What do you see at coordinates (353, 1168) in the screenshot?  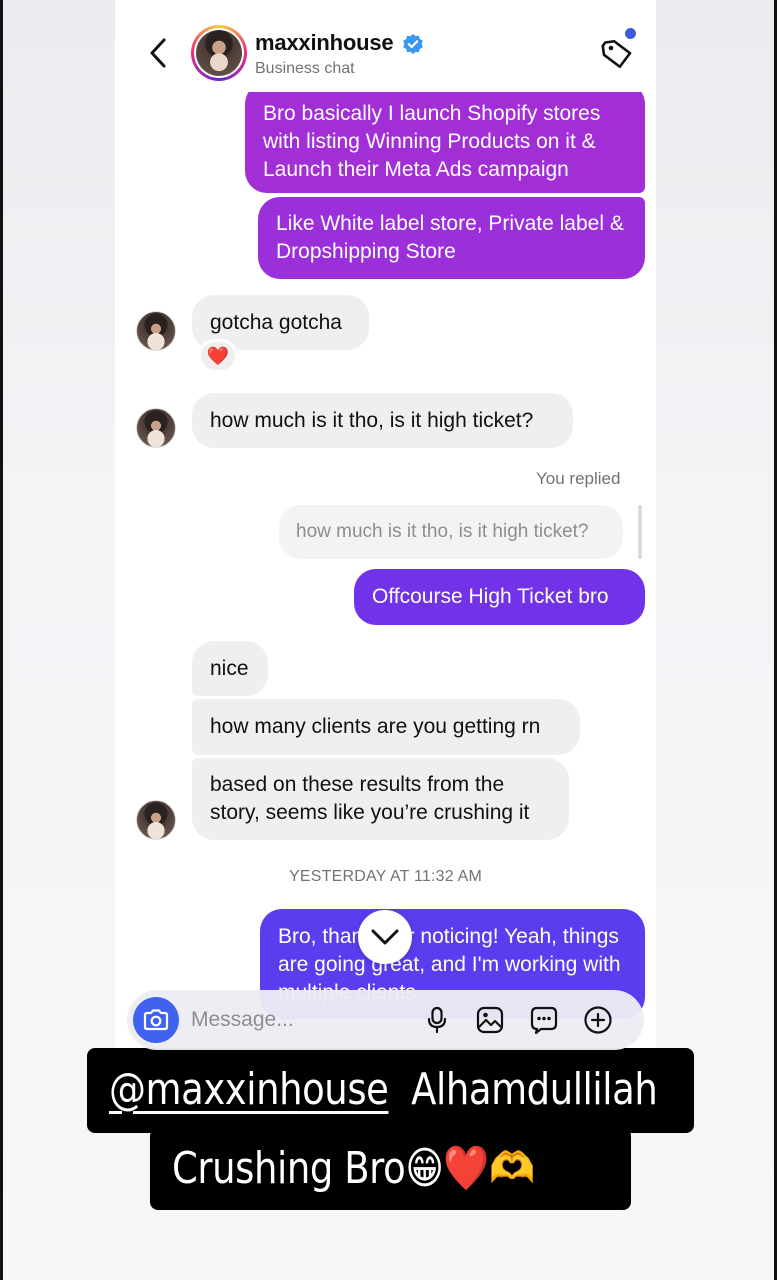 I see `caption-text: Crushing Bro😁❤️🫶` at bounding box center [353, 1168].